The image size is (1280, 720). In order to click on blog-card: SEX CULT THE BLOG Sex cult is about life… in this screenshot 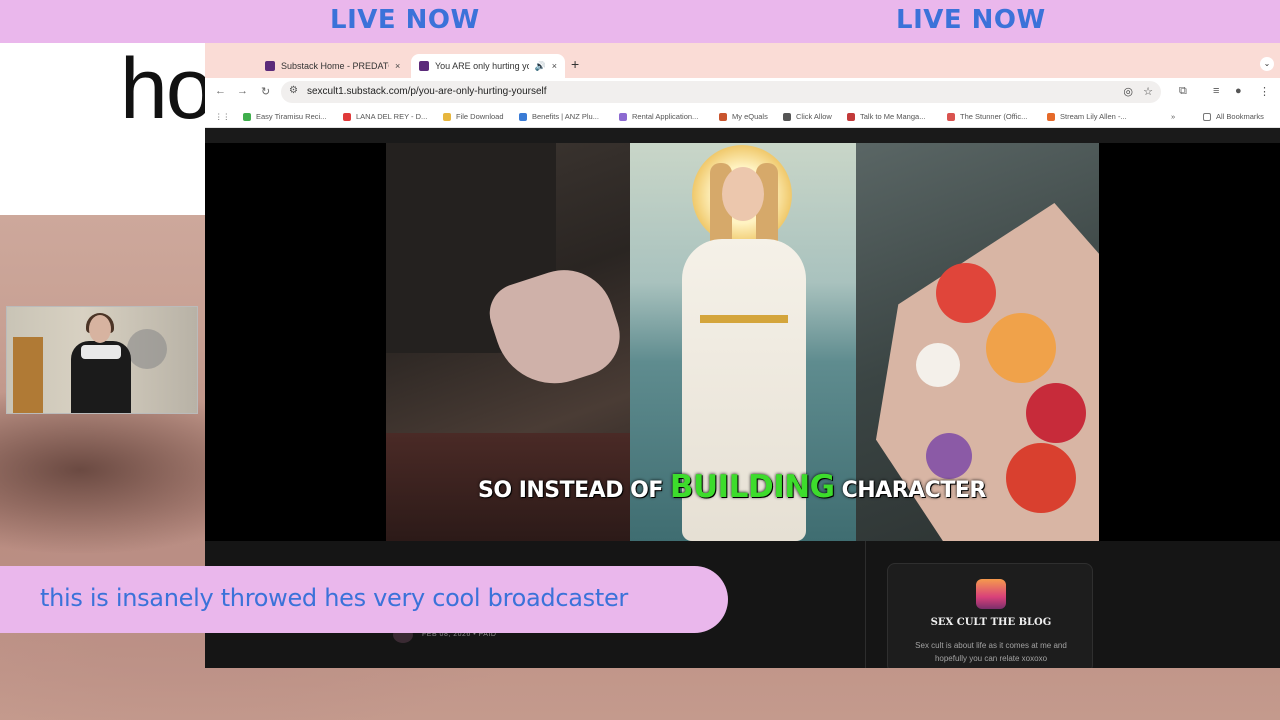, I will do `click(990, 615)`.